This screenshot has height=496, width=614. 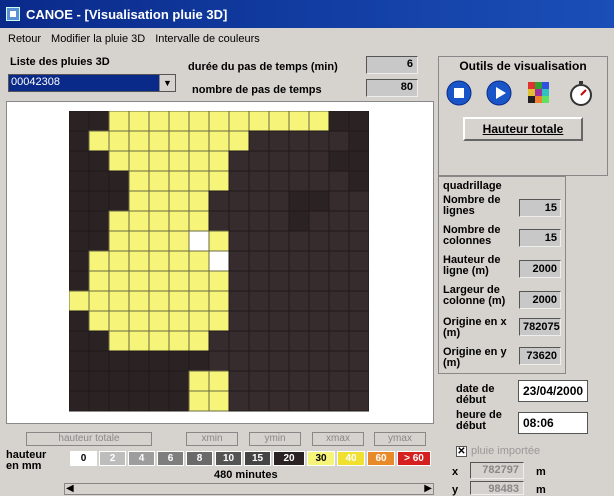 What do you see at coordinates (479, 420) in the screenshot?
I see `heure-label: heure de début` at bounding box center [479, 420].